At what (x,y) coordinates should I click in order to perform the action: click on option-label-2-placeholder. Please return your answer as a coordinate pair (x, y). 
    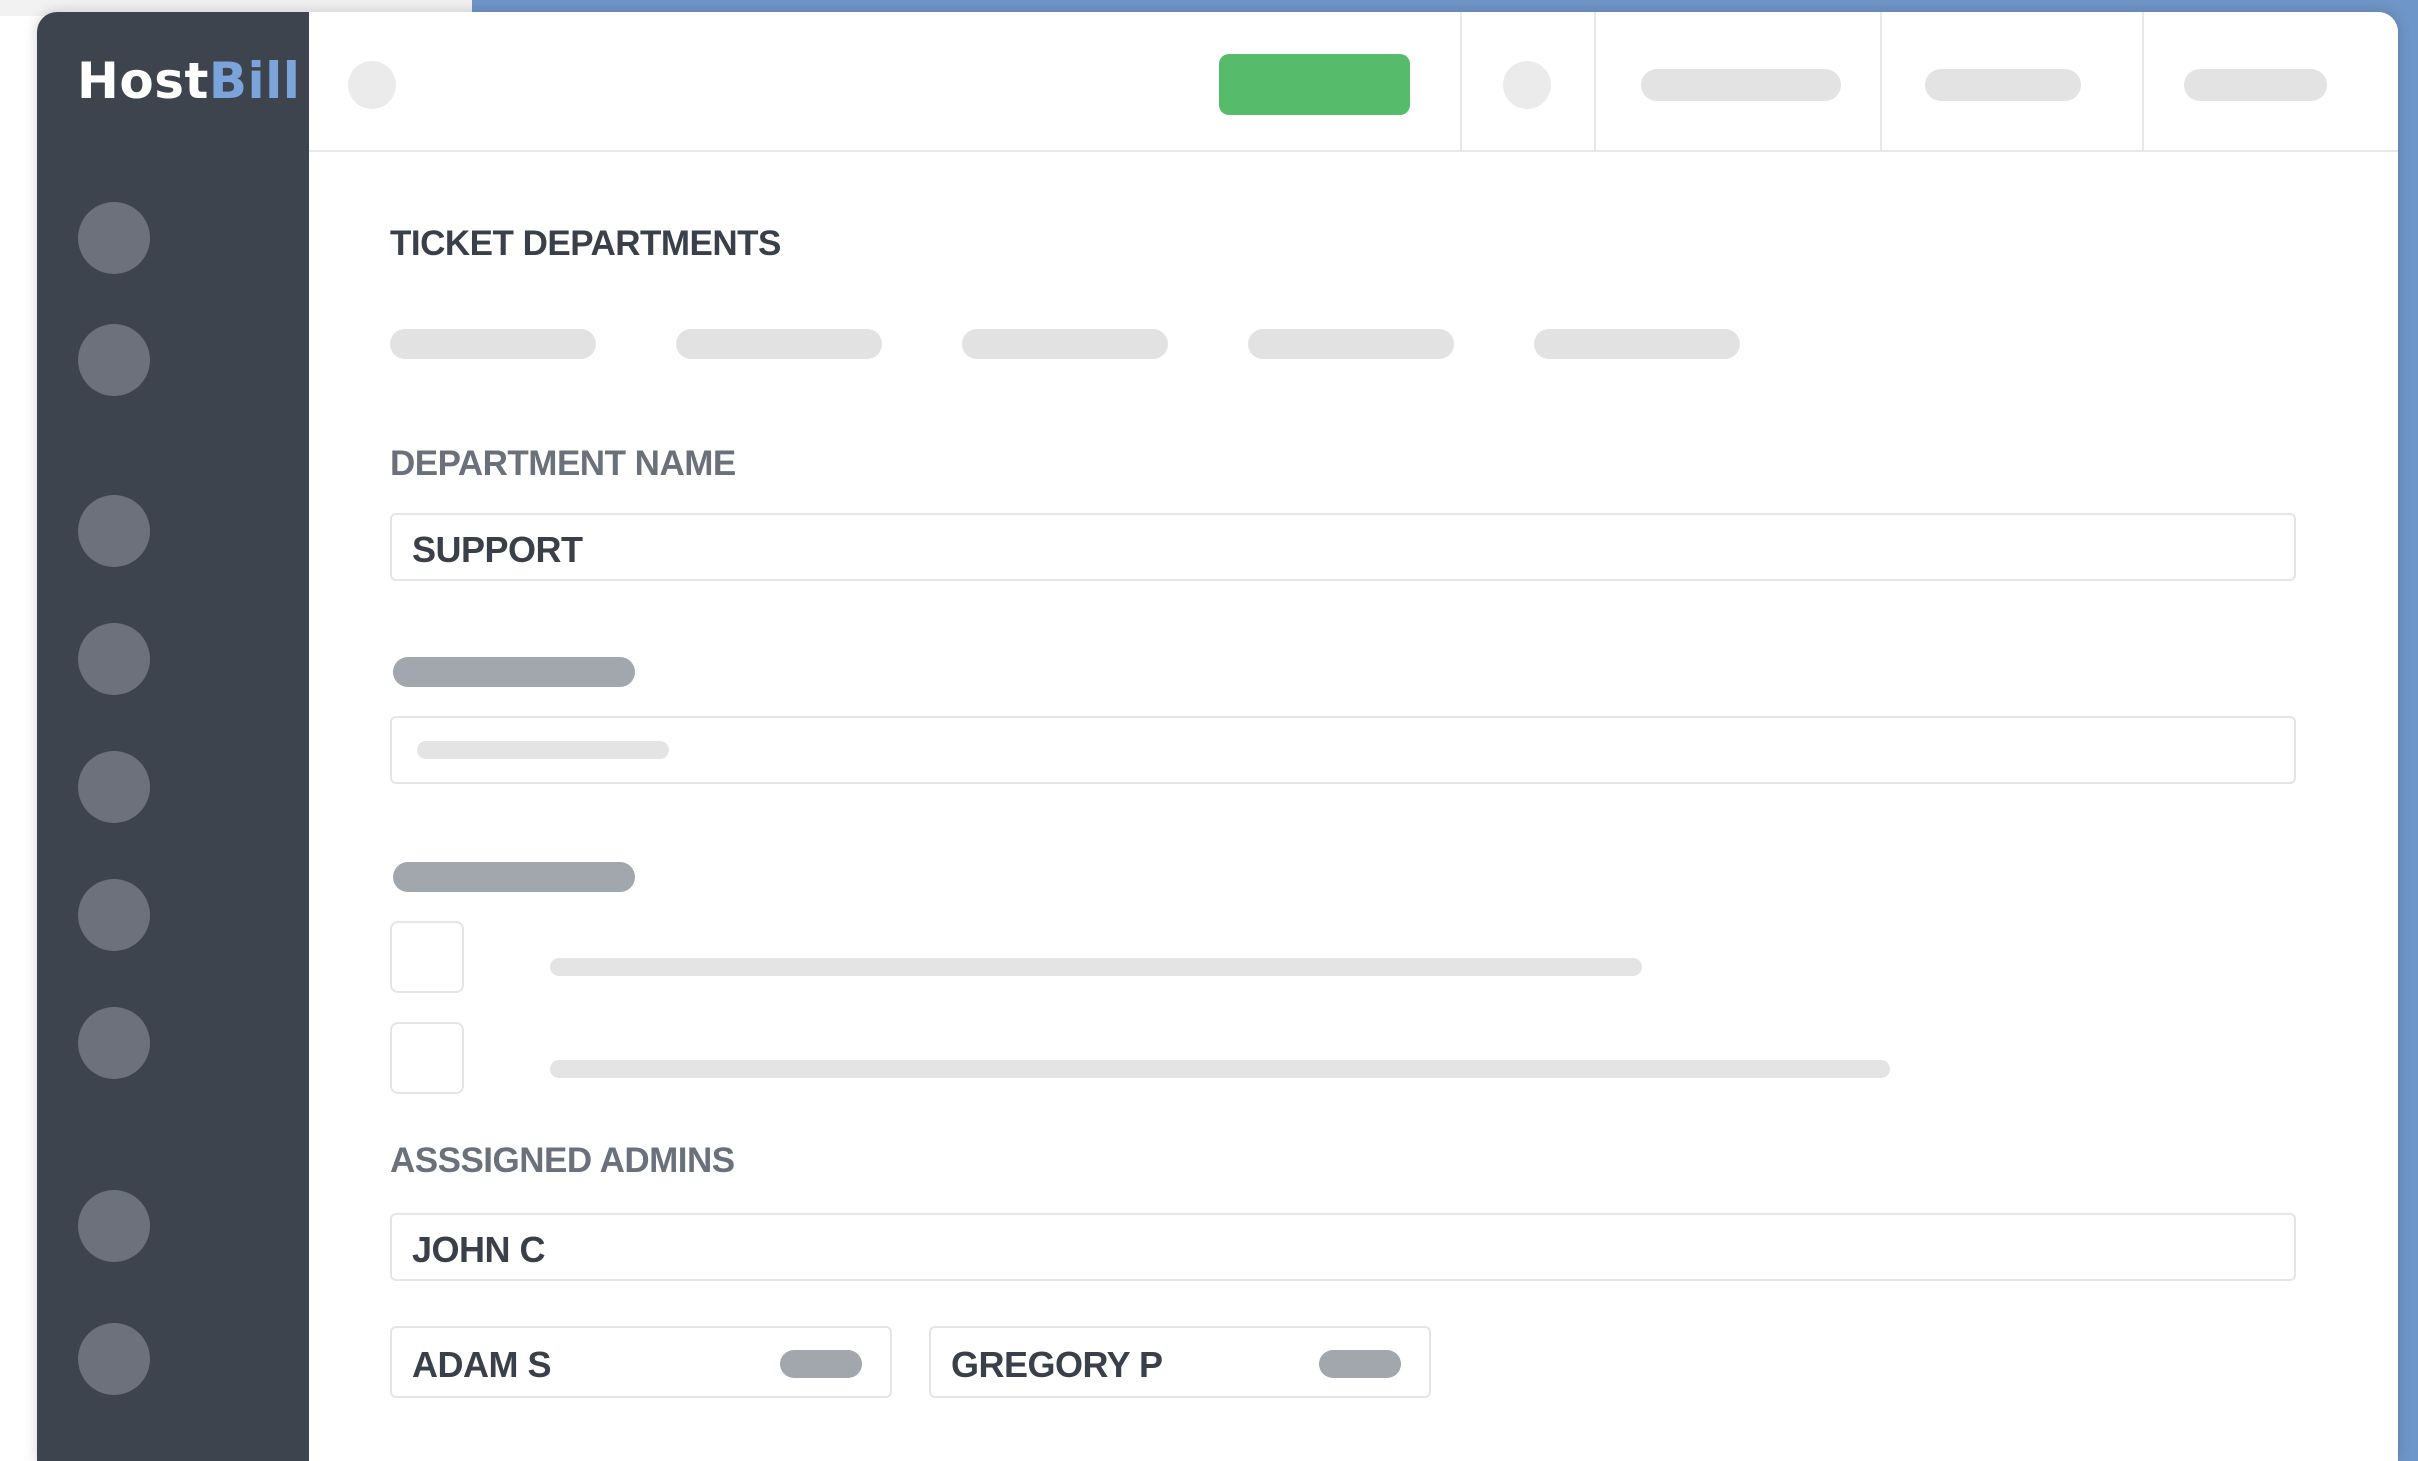
    Looking at the image, I should click on (1220, 1069).